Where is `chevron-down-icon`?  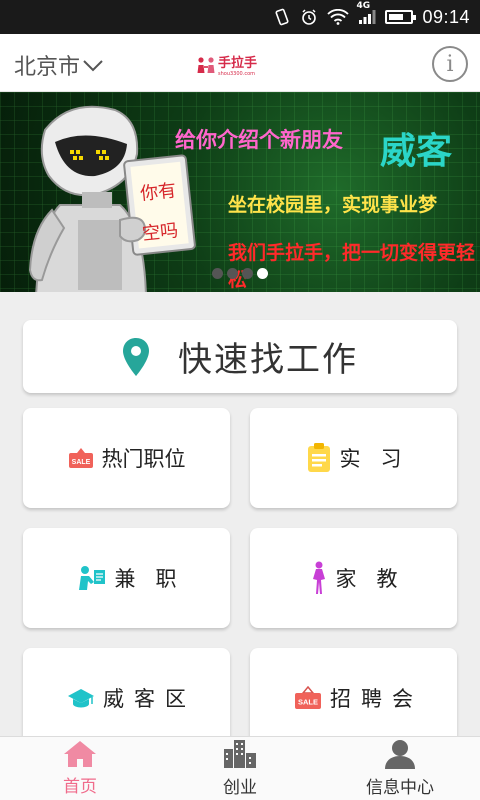
chevron-down-icon is located at coordinates (93, 66).